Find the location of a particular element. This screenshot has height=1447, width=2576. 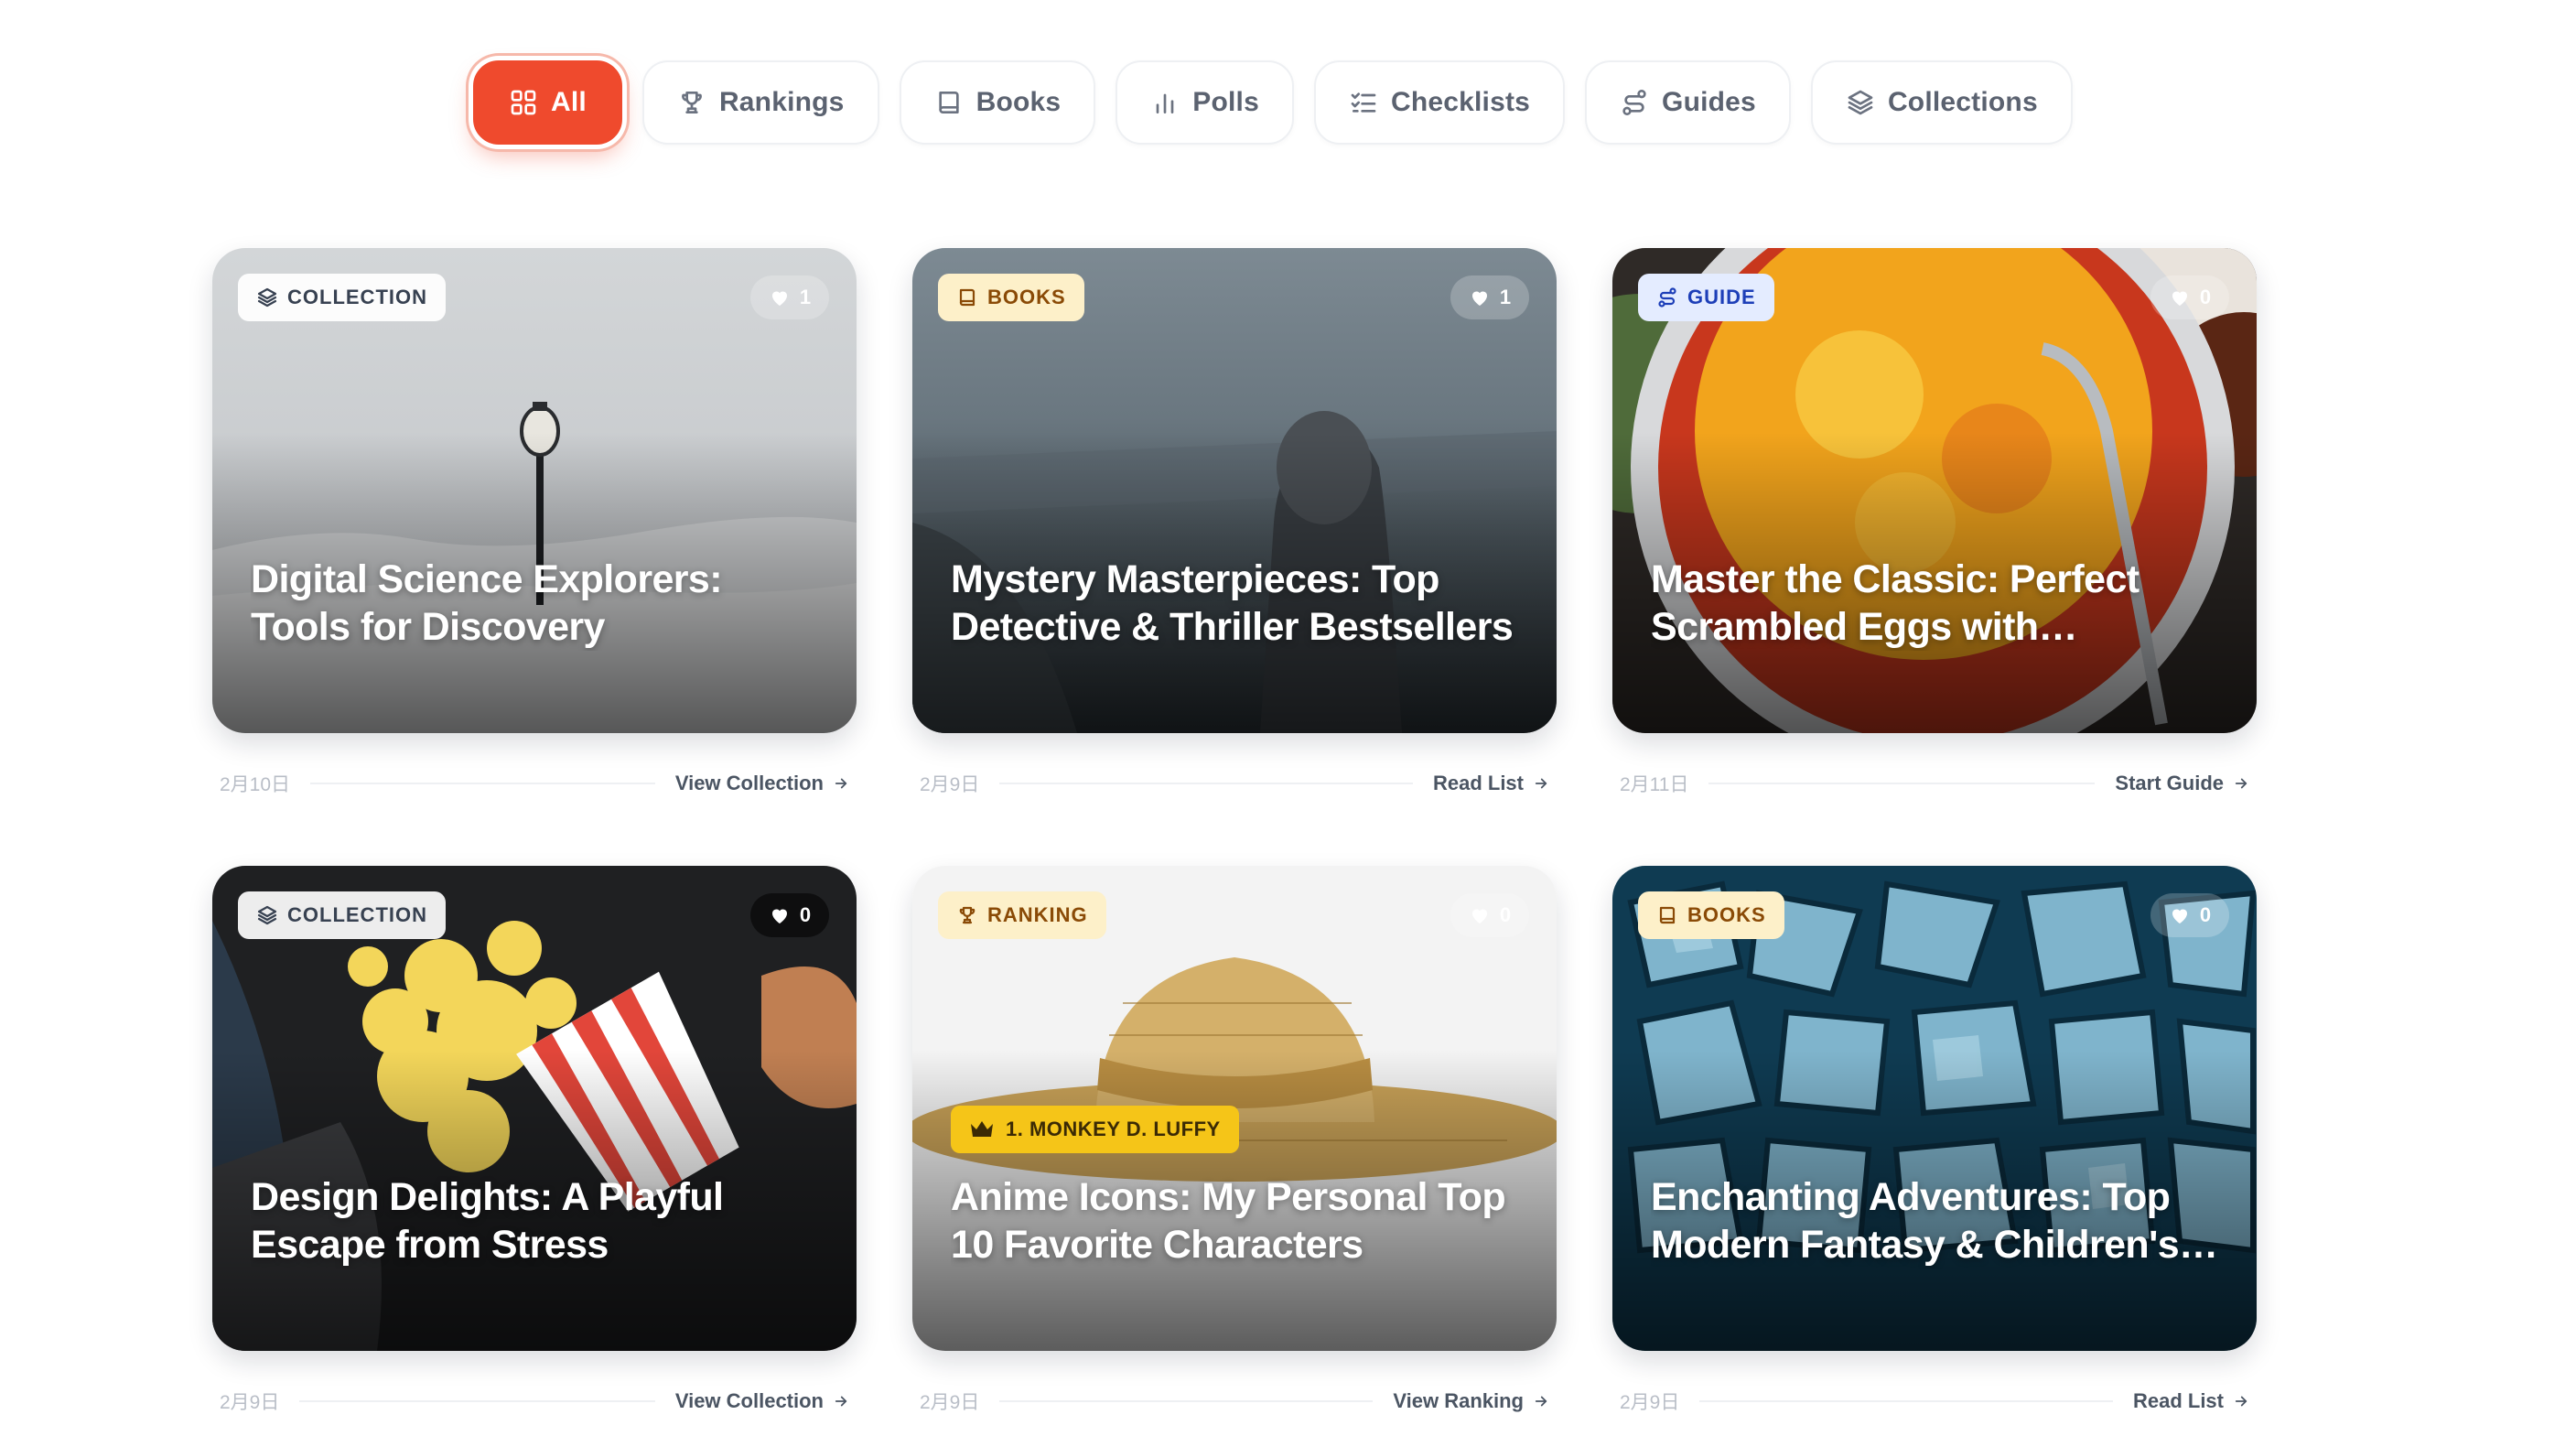

filter-tab-rankings: Rankings is located at coordinates (760, 102).